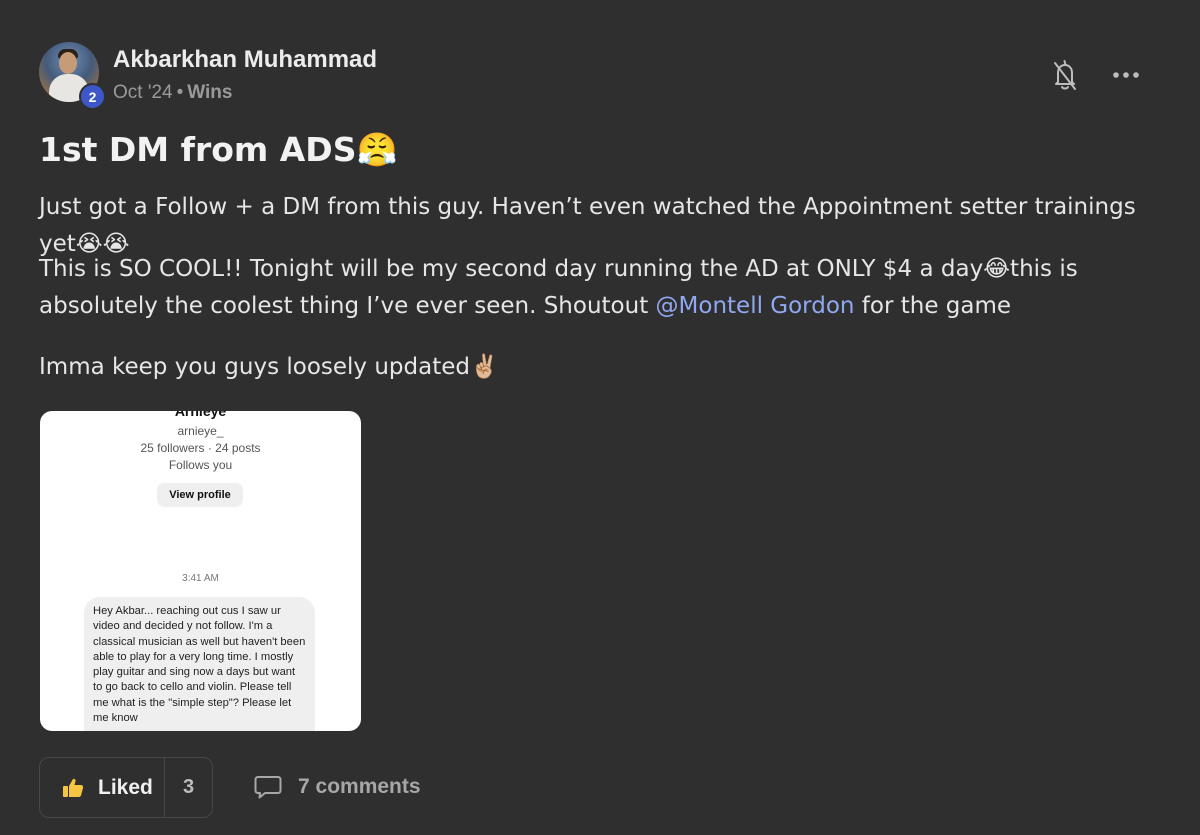 This screenshot has height=835, width=1200. I want to click on dm-view-profile-button: View profile, so click(200, 495).